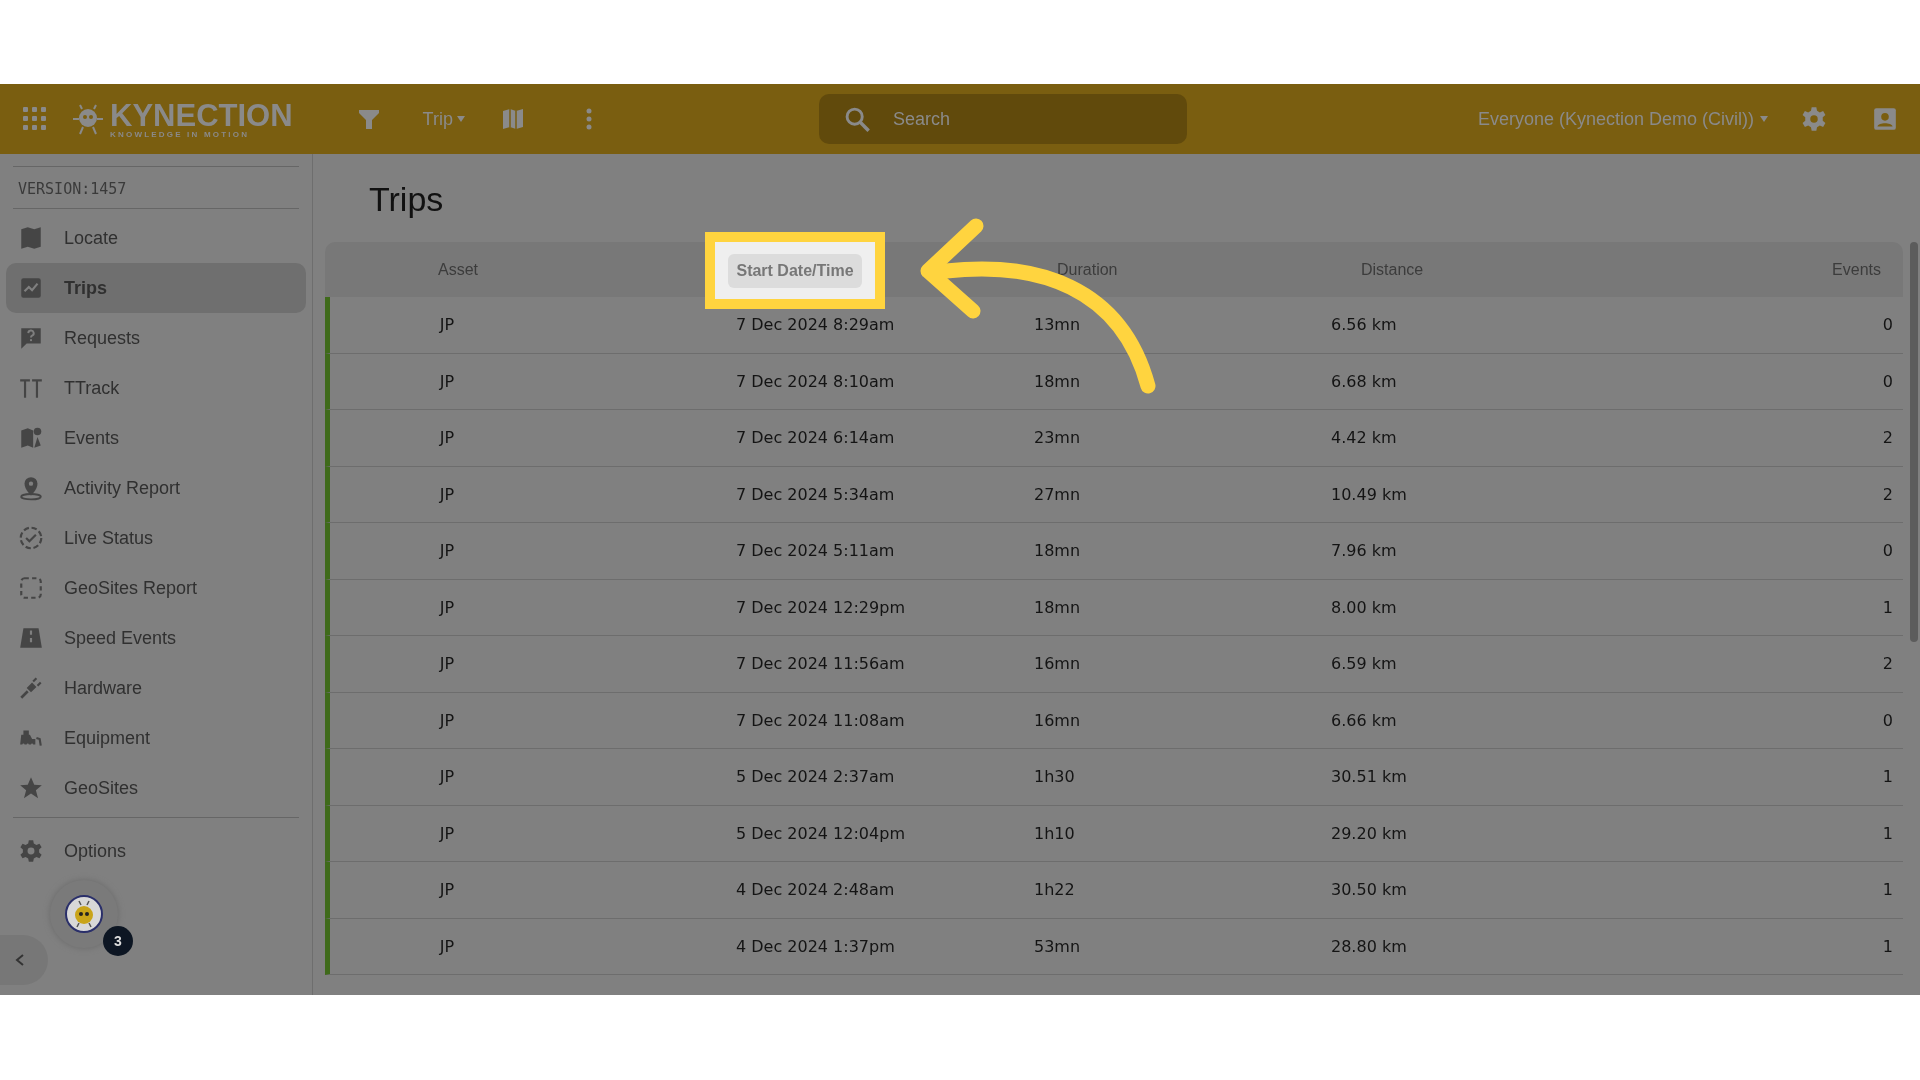  What do you see at coordinates (1114, 664) in the screenshot?
I see `table-row: JP 7 Dec 2024 11:56am 16mn 6.59 km 2` at bounding box center [1114, 664].